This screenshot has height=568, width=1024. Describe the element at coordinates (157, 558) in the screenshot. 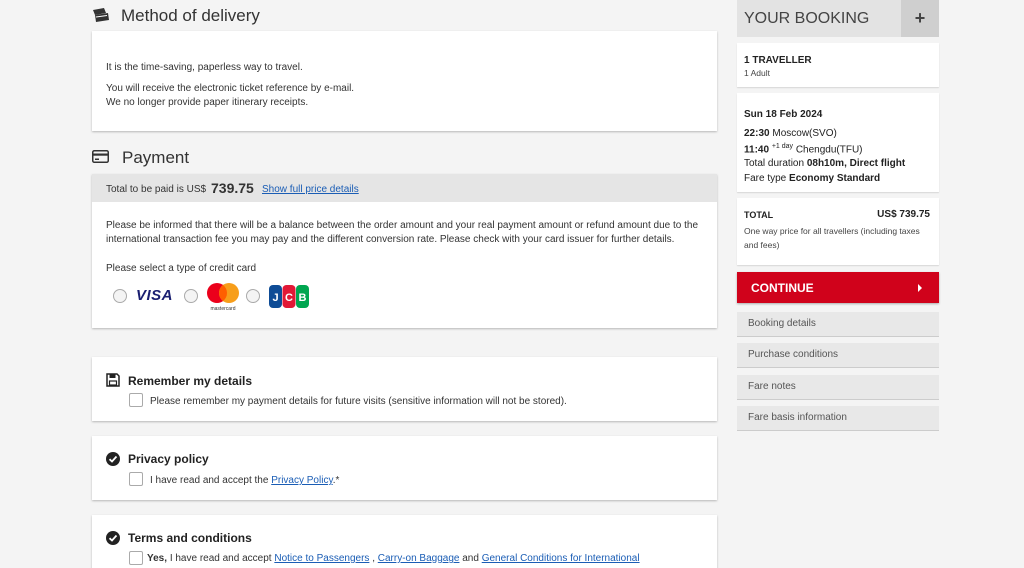

I see `terms-yes: Yes,` at that location.